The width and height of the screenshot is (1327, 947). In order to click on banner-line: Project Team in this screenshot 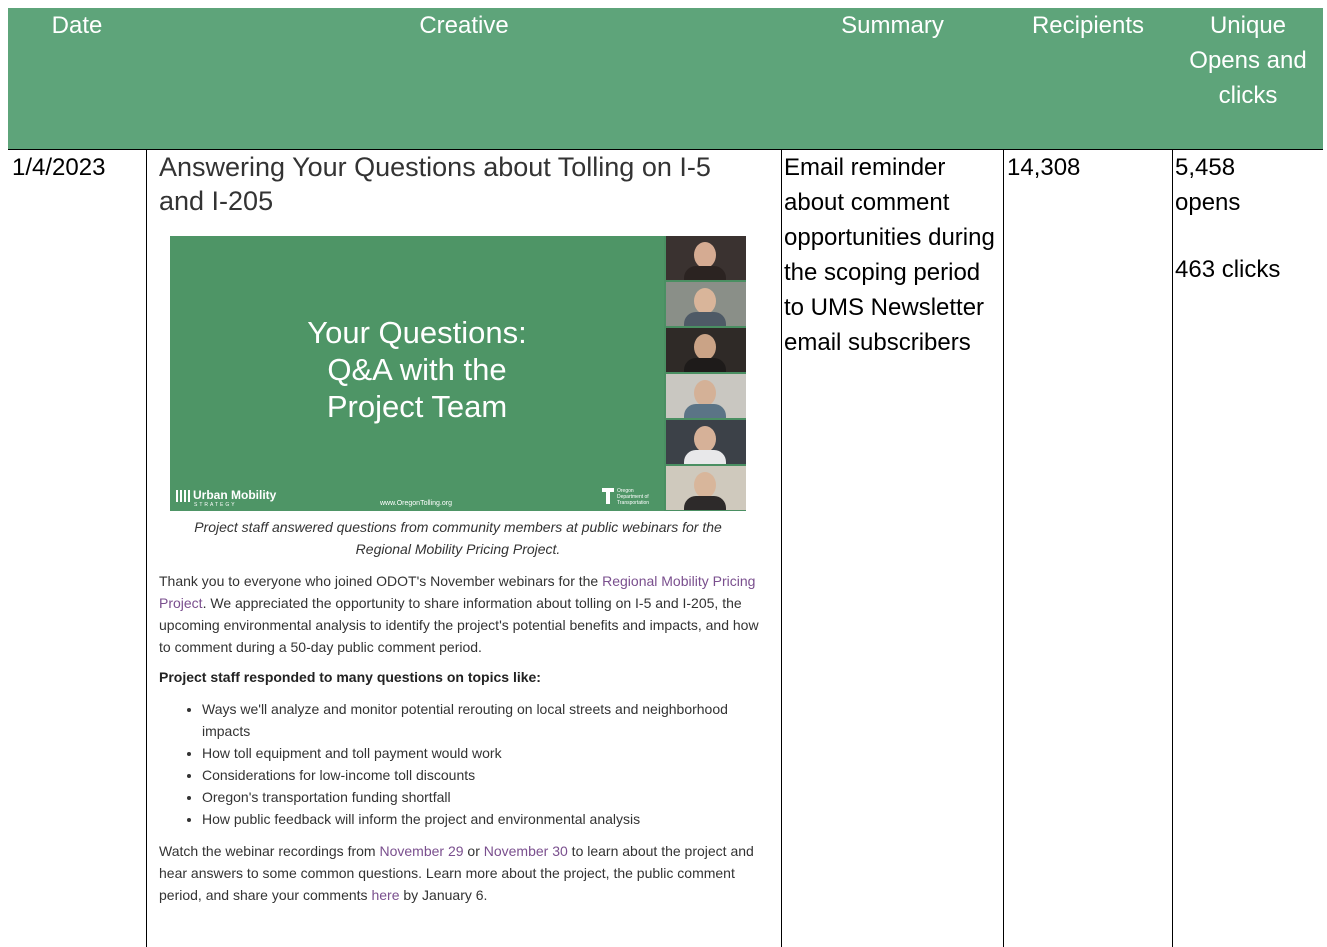, I will do `click(417, 406)`.